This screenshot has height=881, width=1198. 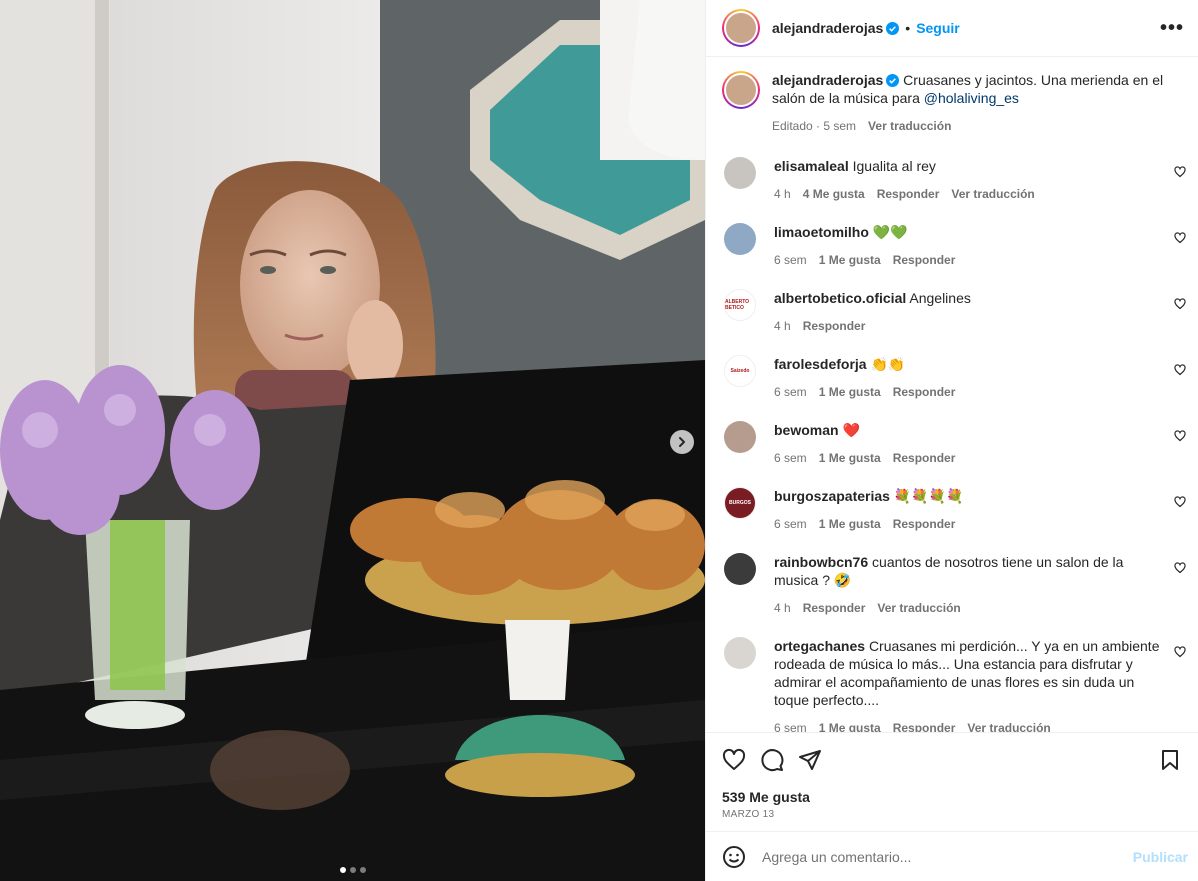 I want to click on commenter-username: limaoetomilho, so click(x=821, y=232).